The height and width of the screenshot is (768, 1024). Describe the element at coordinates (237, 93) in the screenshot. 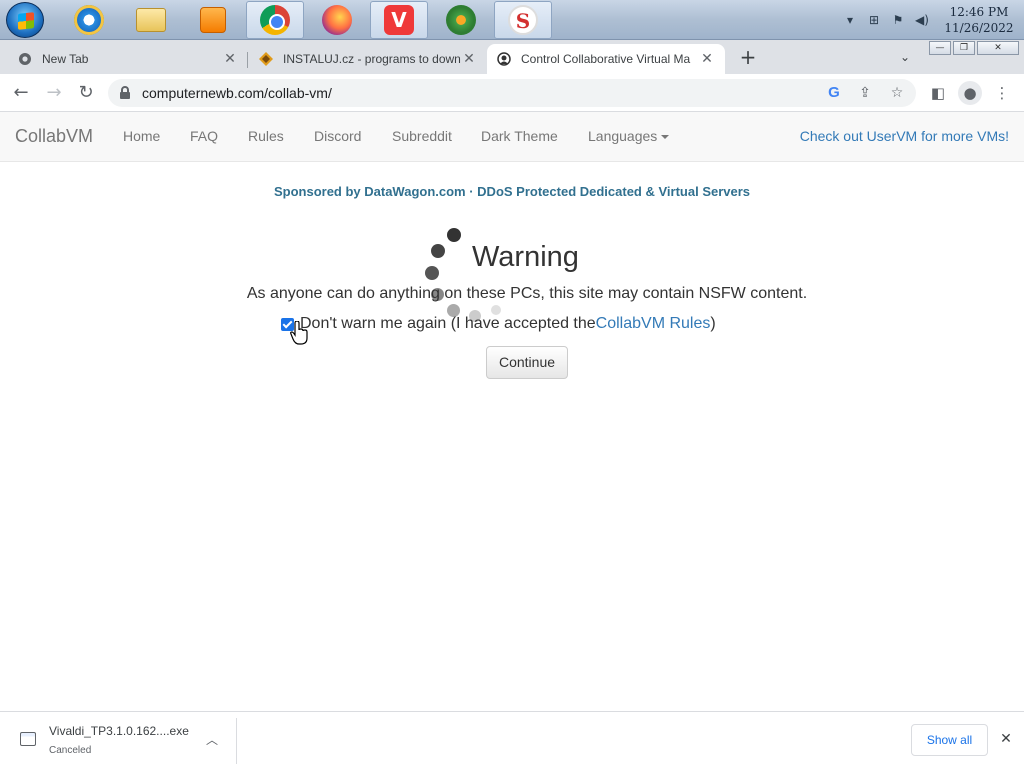

I see `url-text: computernewb.com/collab-vm/` at that location.